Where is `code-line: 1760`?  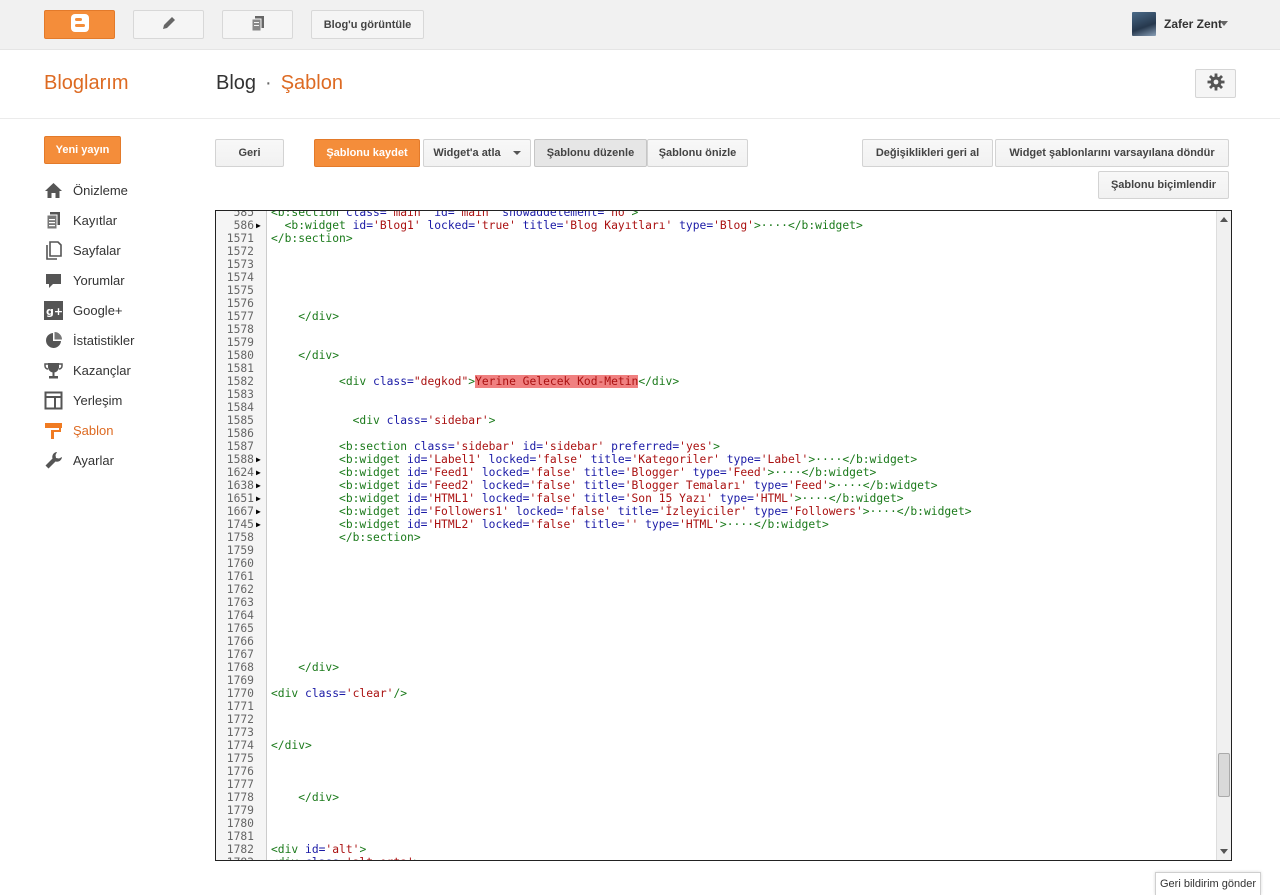
code-line: 1760 is located at coordinates (716, 563).